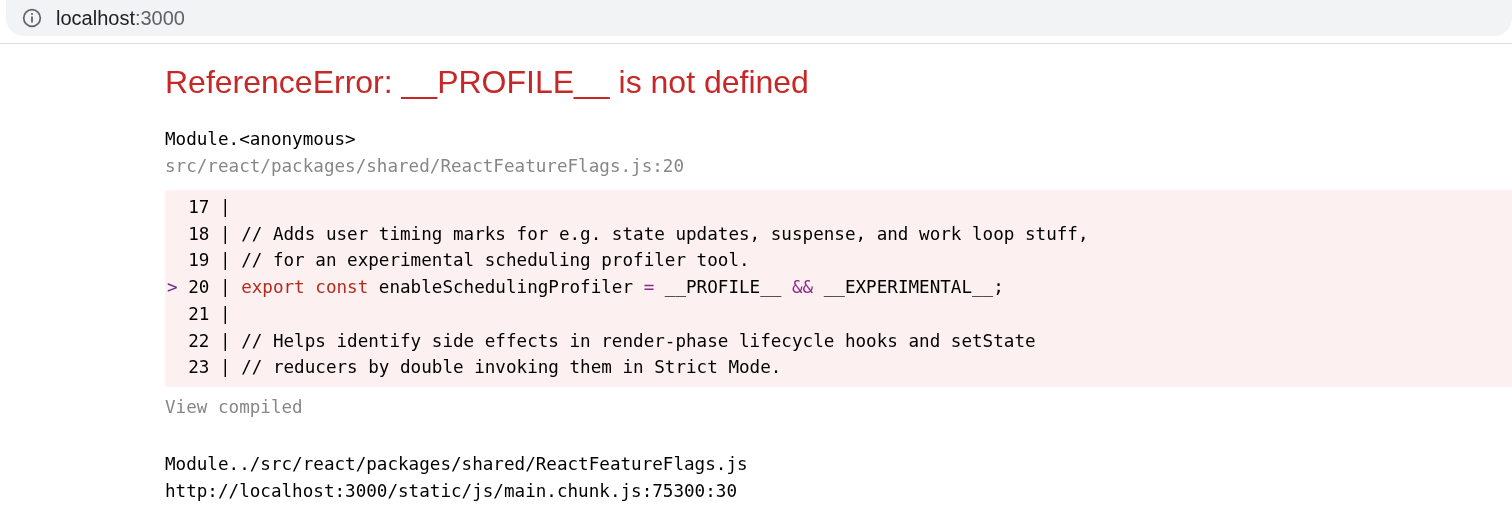  What do you see at coordinates (260, 139) in the screenshot?
I see `function-name: Module.<anonymous>` at bounding box center [260, 139].